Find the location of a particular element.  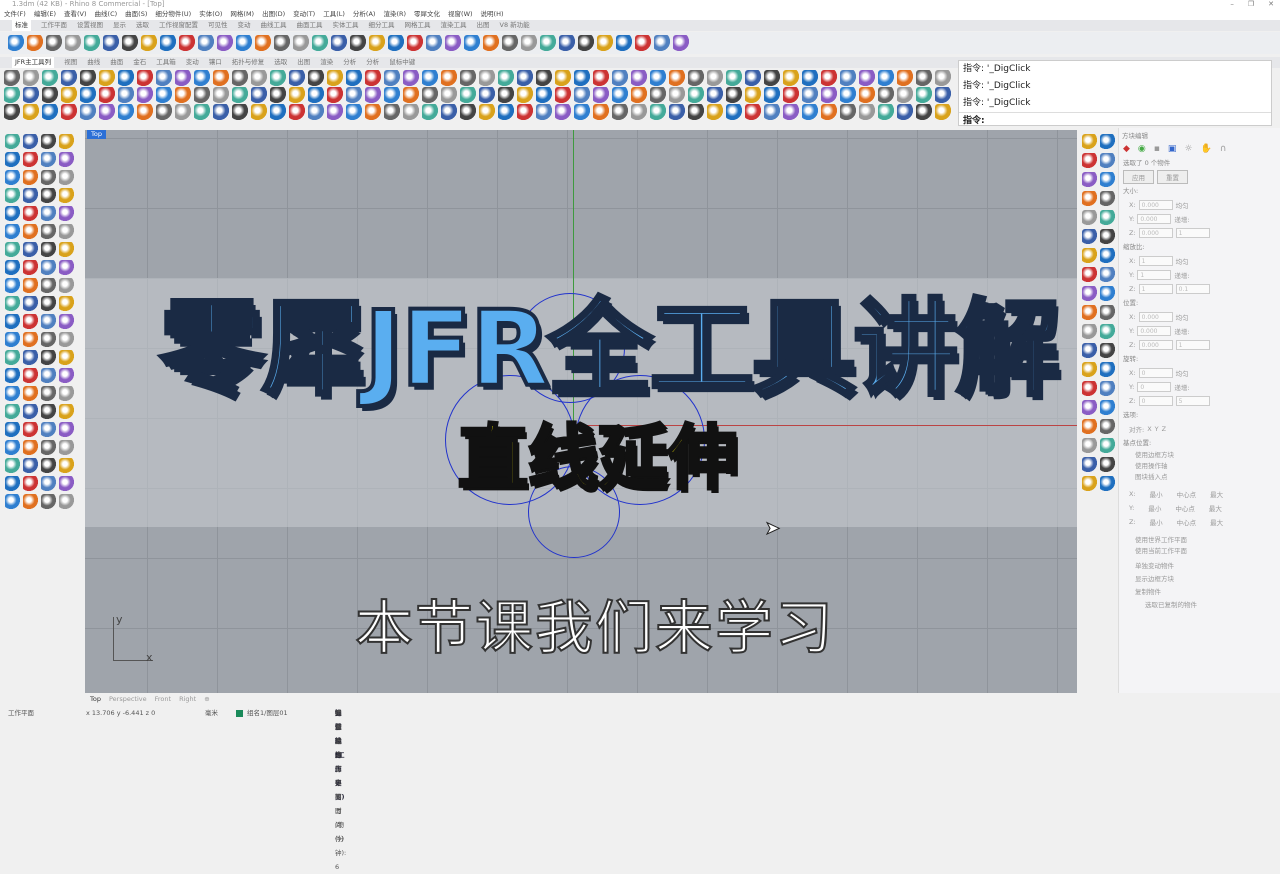

align-y-radio: Y is located at coordinates (1157, 429).